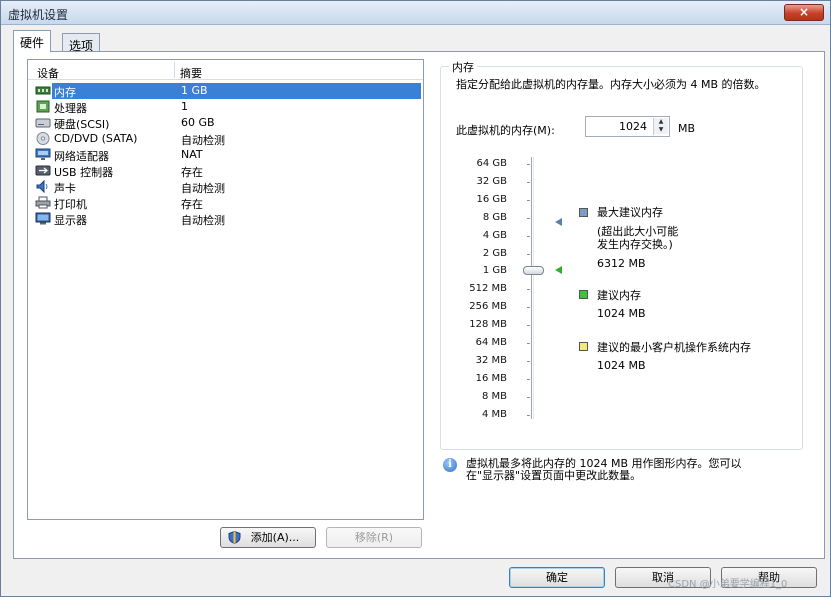 The image size is (831, 597). I want to click on scale-tick-label: 64 GB, so click(491, 163).